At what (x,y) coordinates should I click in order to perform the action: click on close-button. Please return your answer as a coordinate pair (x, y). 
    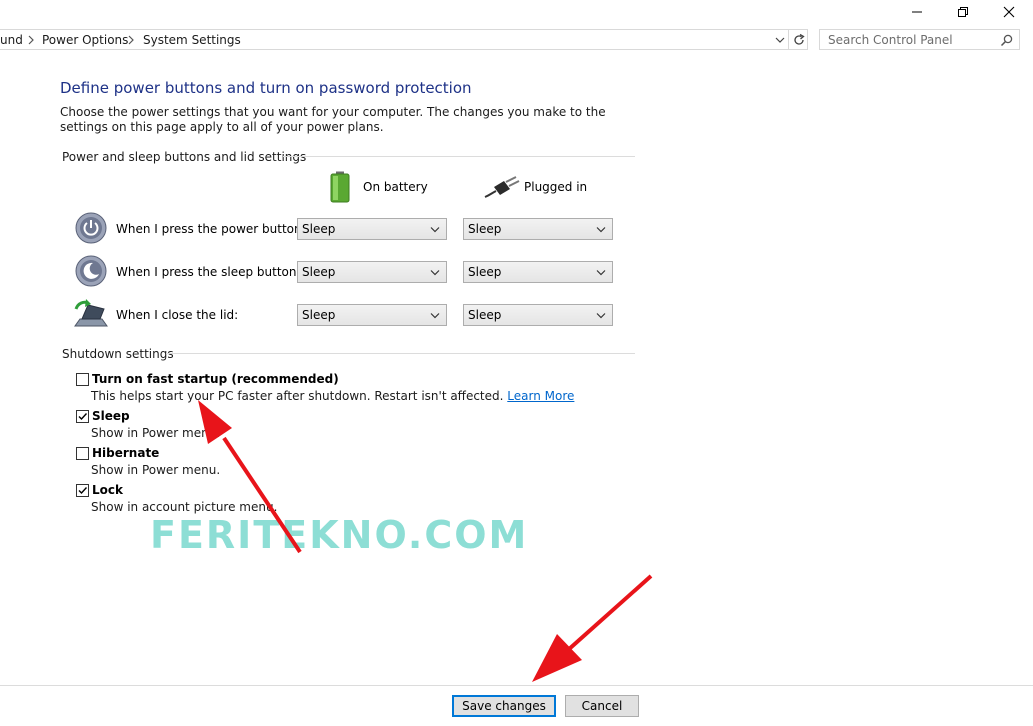
    Looking at the image, I should click on (1009, 12).